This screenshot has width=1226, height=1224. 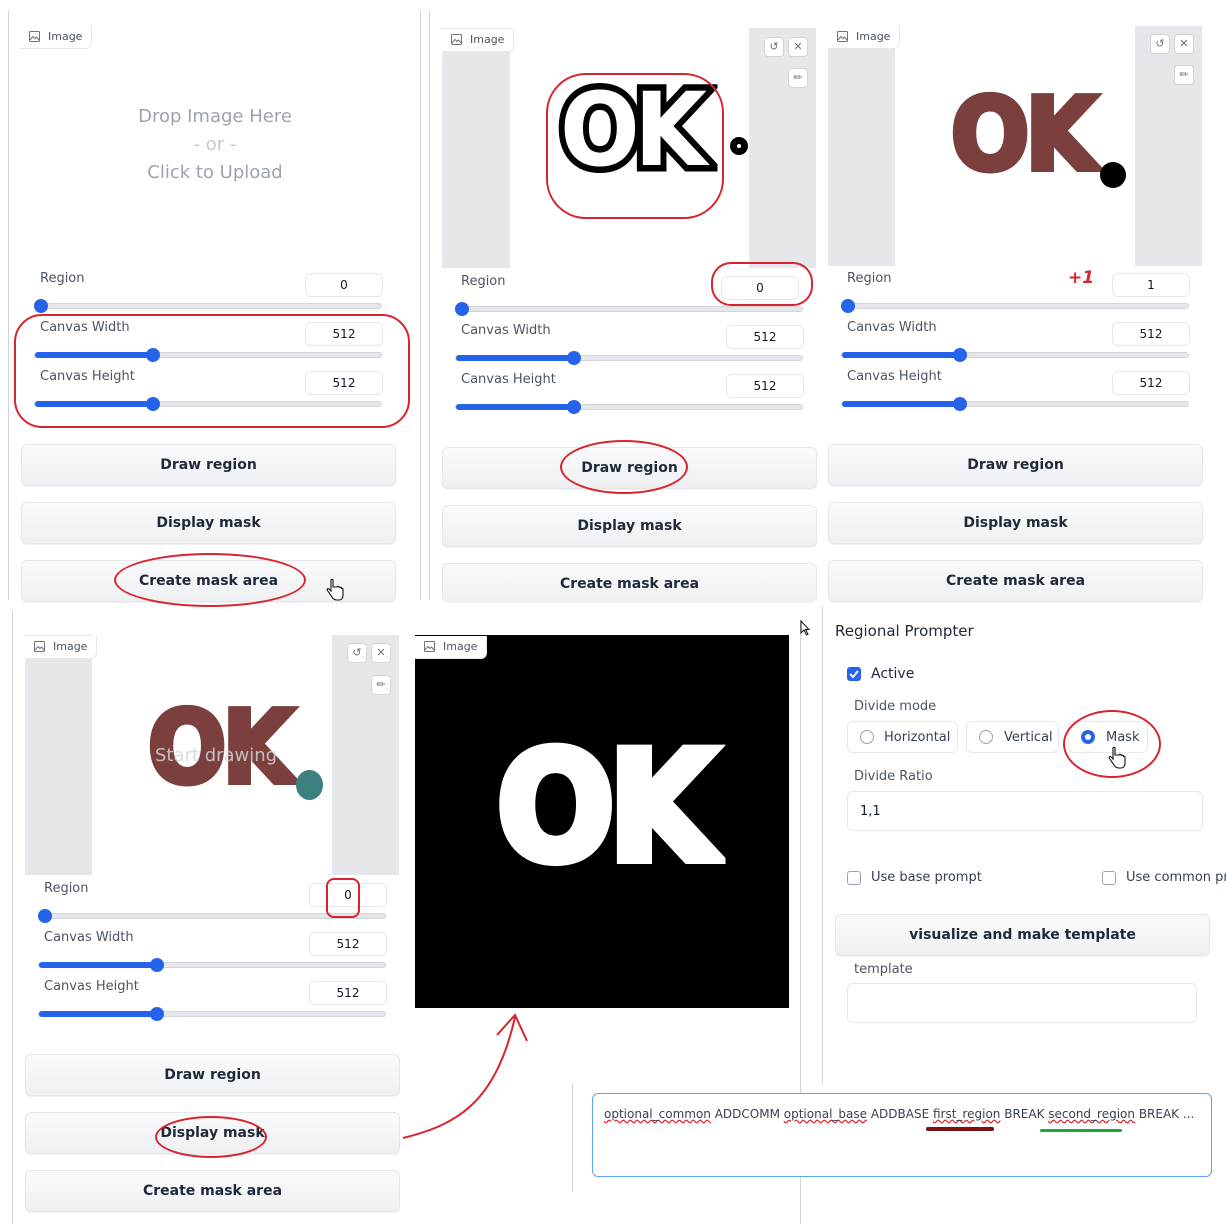 I want to click on active-checkbox, so click(x=854, y=674).